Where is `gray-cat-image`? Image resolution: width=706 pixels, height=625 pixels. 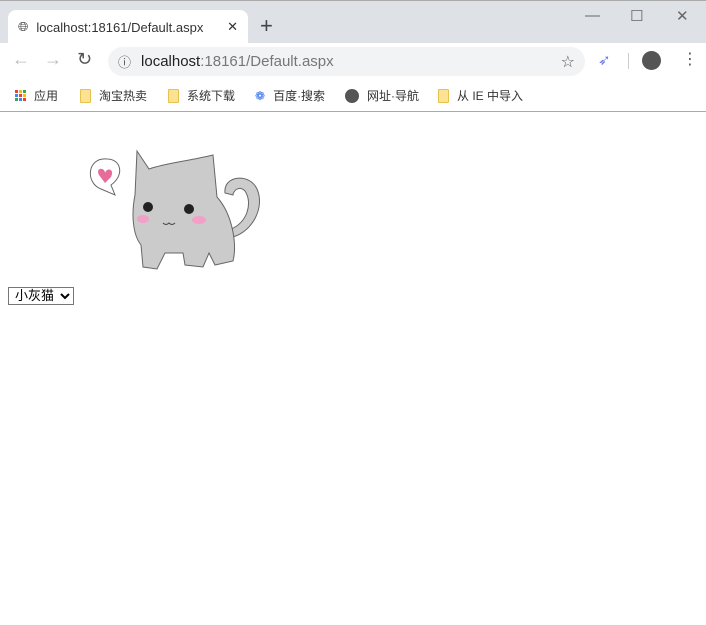 gray-cat-image is located at coordinates (175, 209).